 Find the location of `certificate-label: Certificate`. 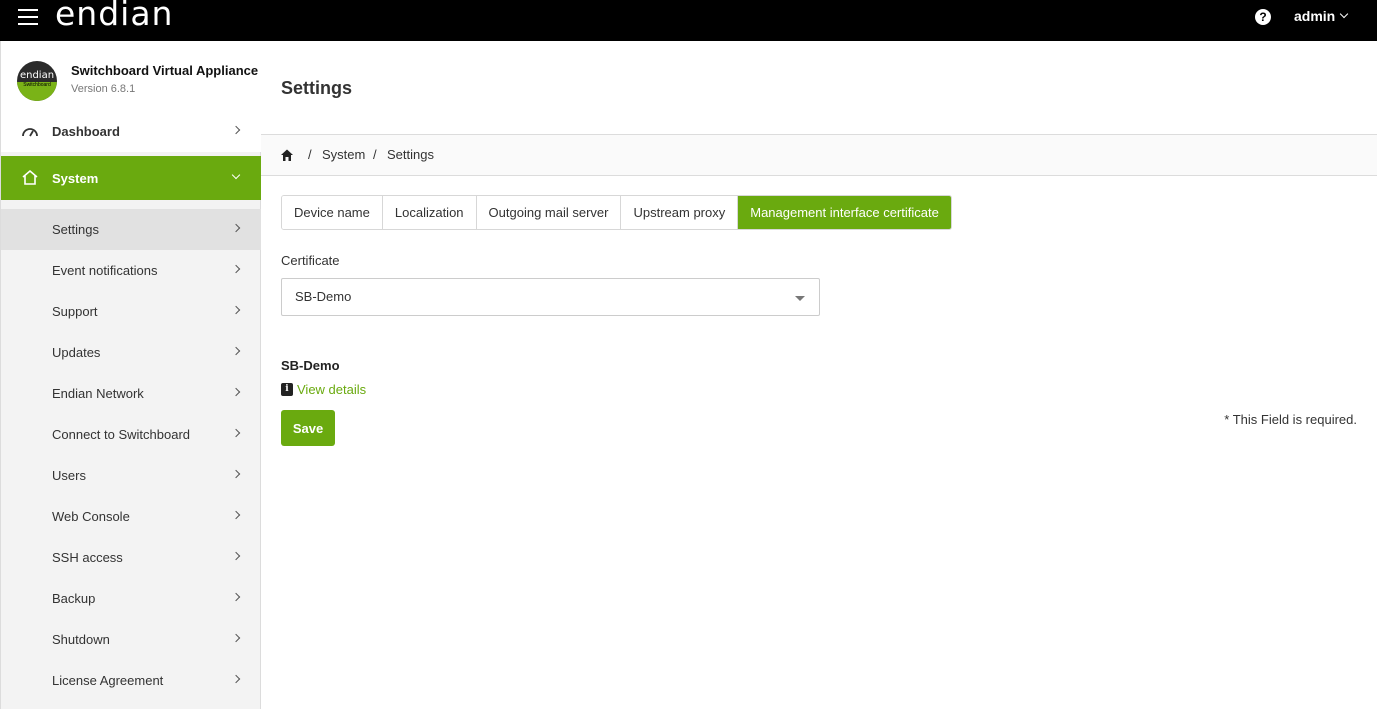

certificate-label: Certificate is located at coordinates (310, 260).